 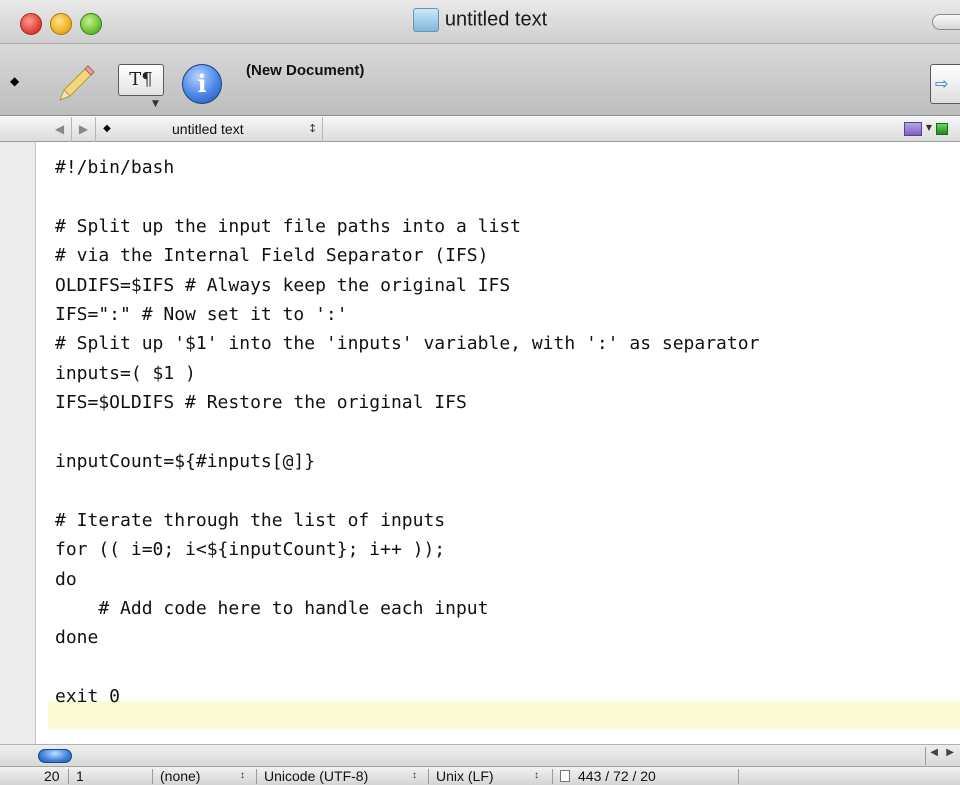 I want to click on current-line-highlight, so click(x=504, y=715).